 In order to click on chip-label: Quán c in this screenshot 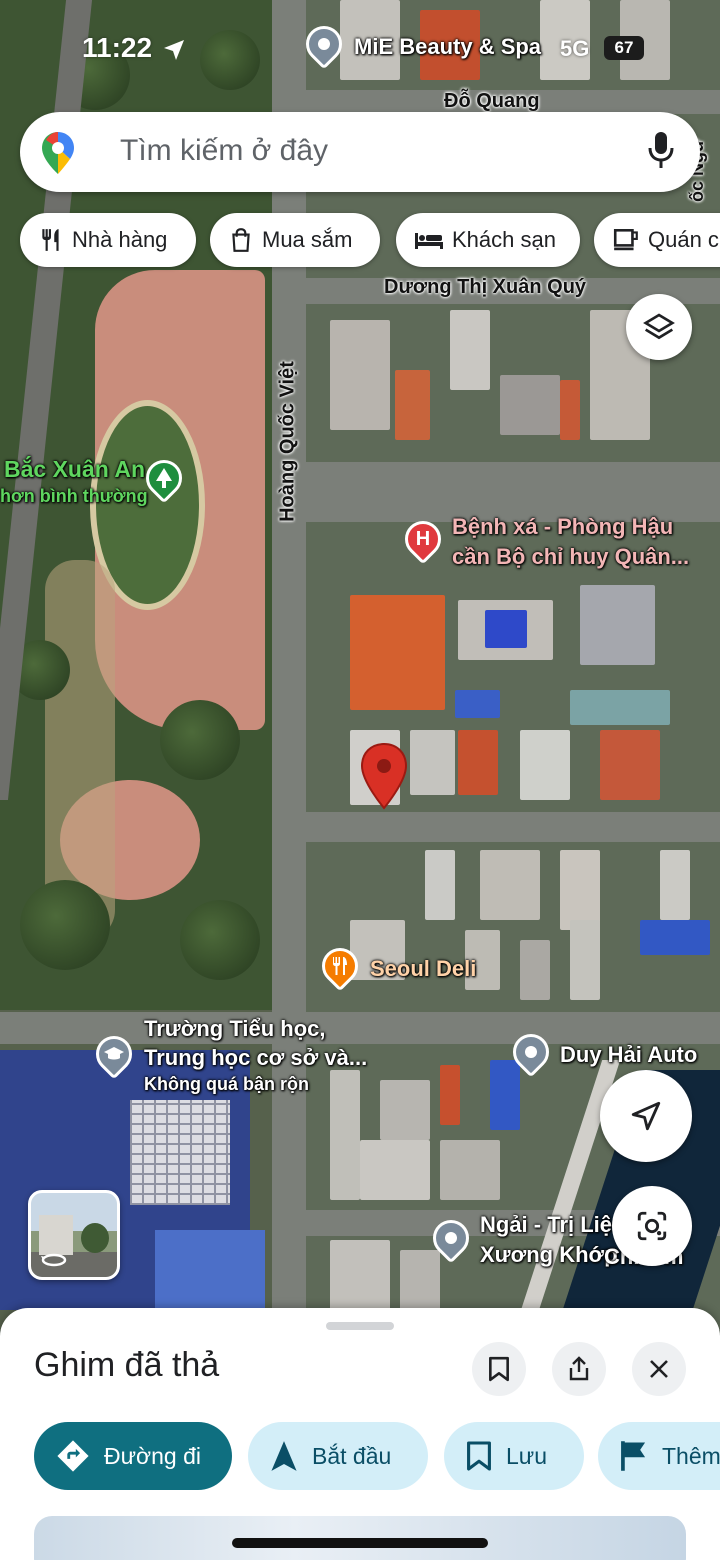, I will do `click(683, 239)`.